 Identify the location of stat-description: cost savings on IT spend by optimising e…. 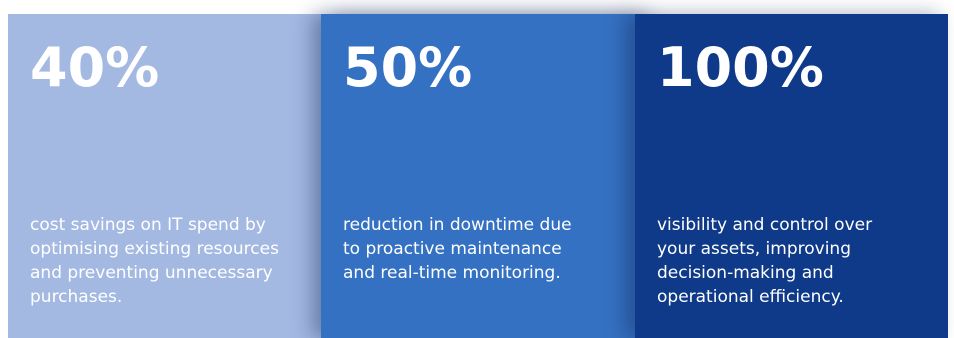
(154, 261).